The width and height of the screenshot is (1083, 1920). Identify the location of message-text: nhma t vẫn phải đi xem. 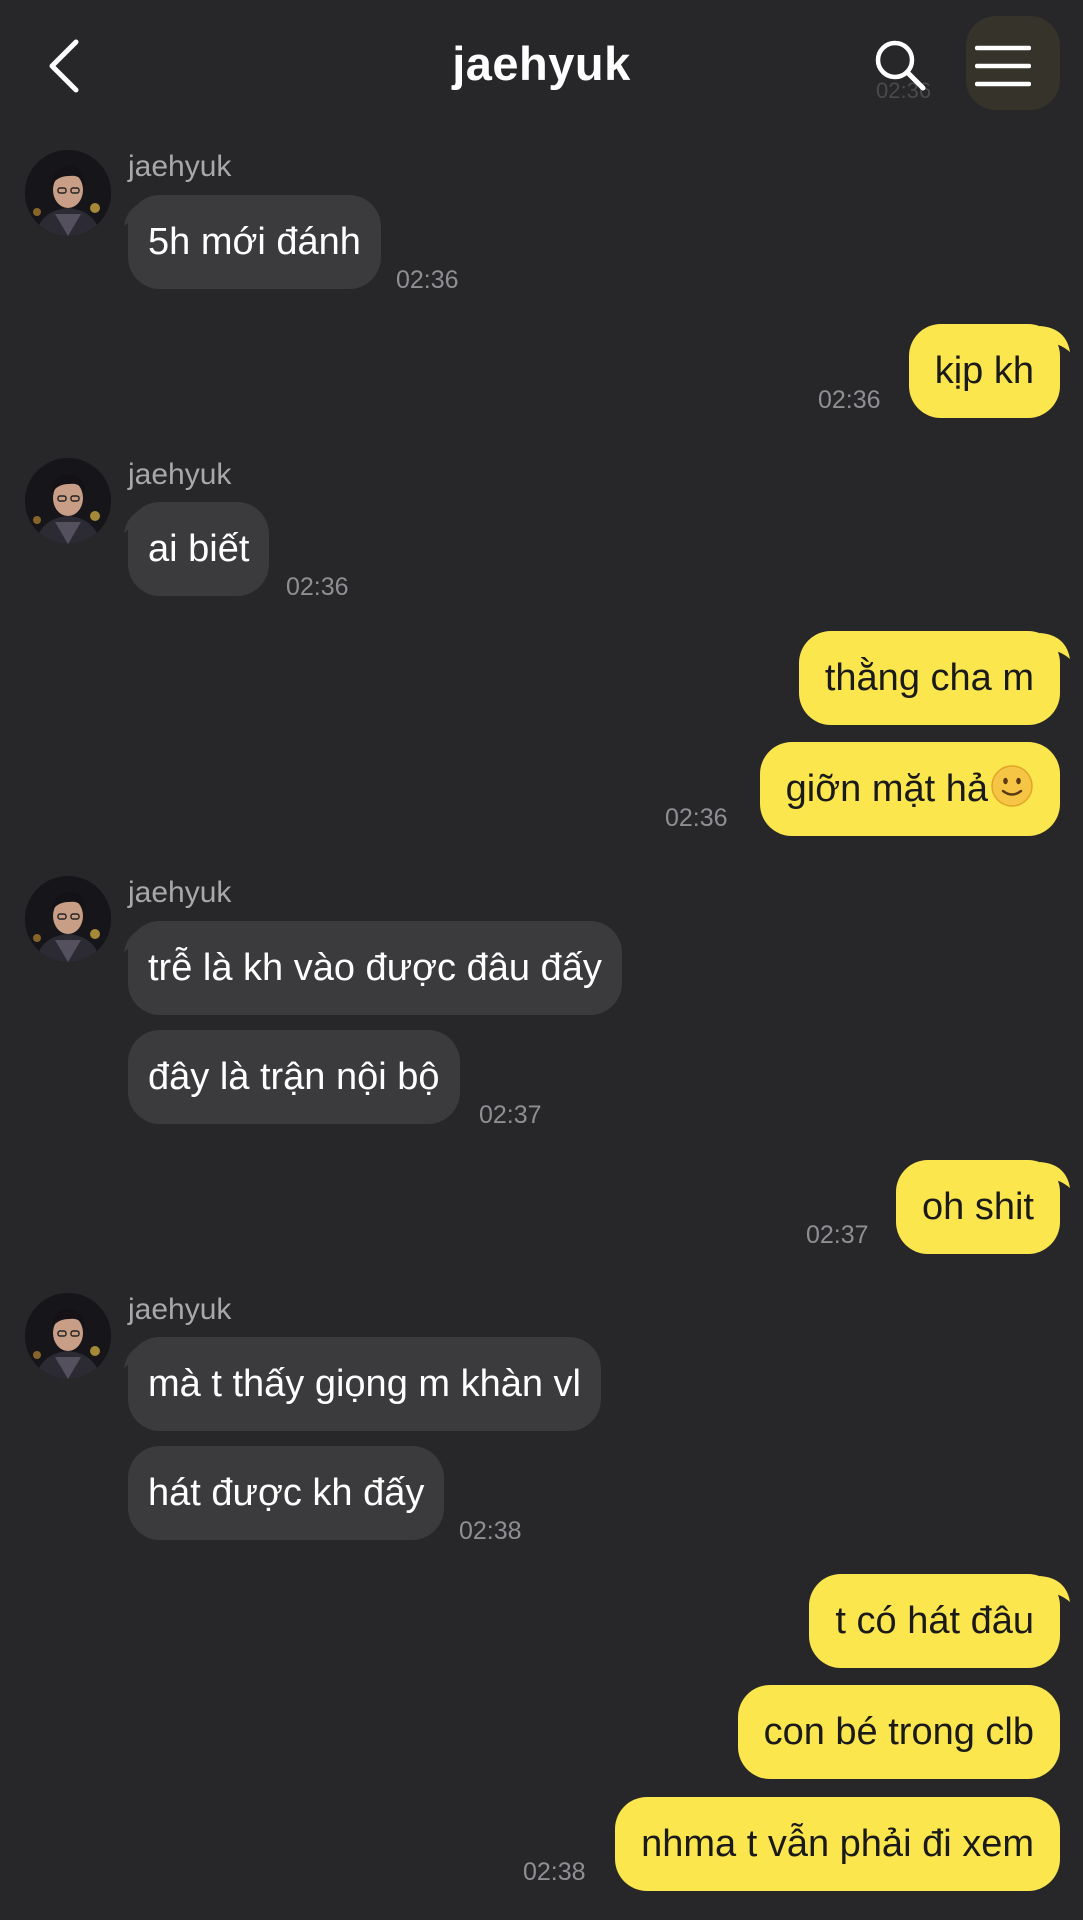
(837, 1844).